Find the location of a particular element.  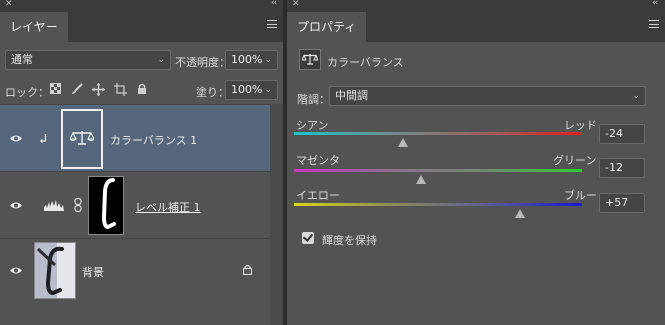

layer-row-levels: レベル補正 1 is located at coordinates (135, 204).